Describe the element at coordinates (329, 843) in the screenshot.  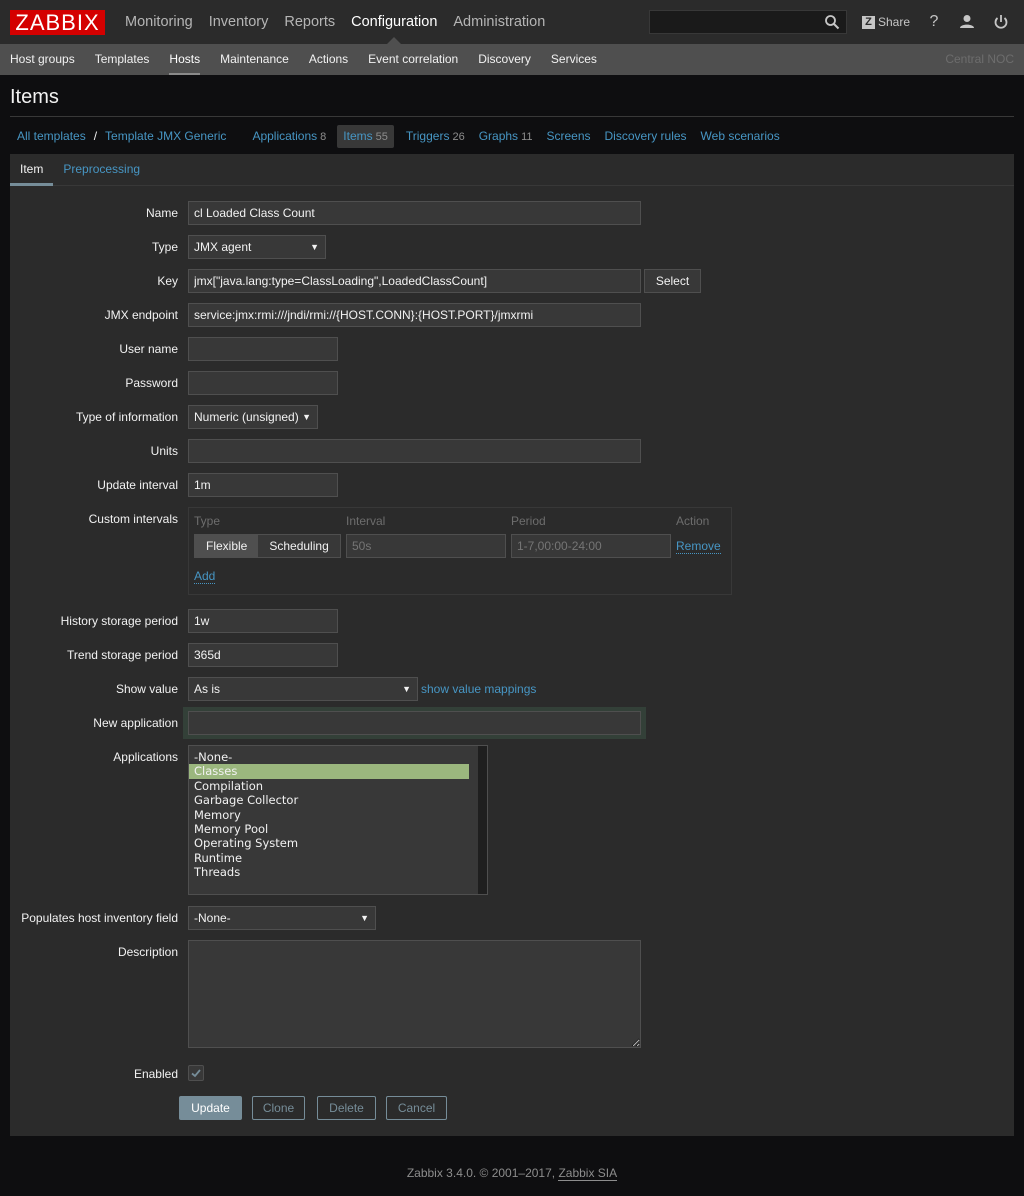
I see `application-option: Operating System` at that location.